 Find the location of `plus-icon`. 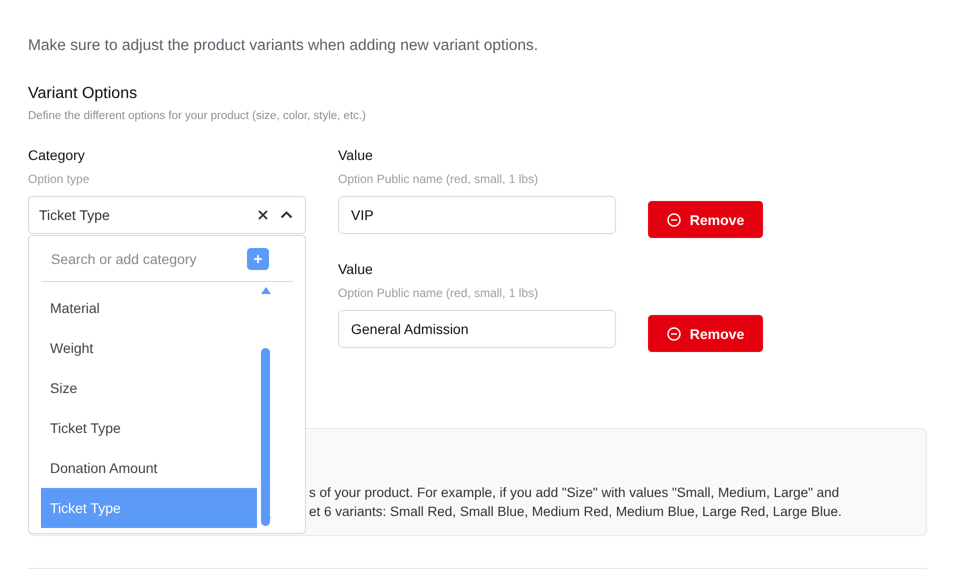

plus-icon is located at coordinates (258, 259).